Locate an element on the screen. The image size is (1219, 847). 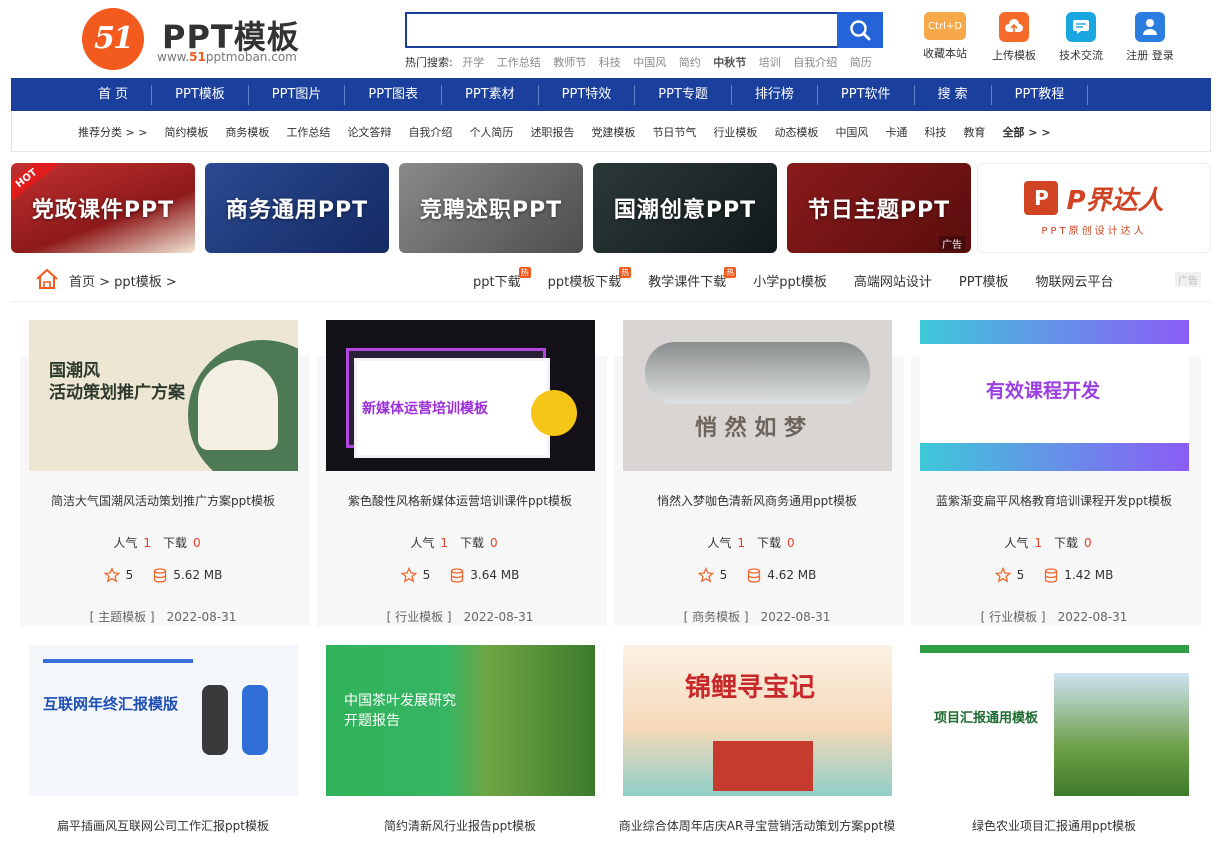
template-thumbnail: 新媒体运营培训模板 is located at coordinates (460, 395).